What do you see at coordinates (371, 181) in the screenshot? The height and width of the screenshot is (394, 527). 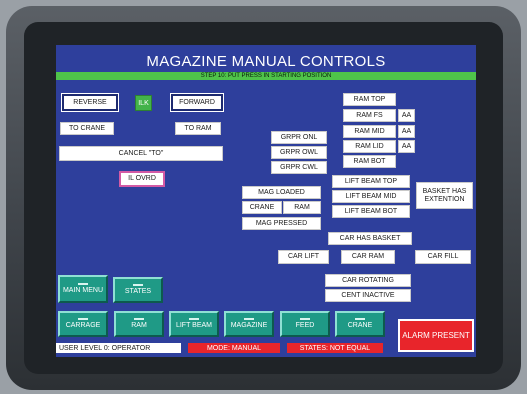 I see `lift-beam-top-indicator: LIFT BEAM TOP` at bounding box center [371, 181].